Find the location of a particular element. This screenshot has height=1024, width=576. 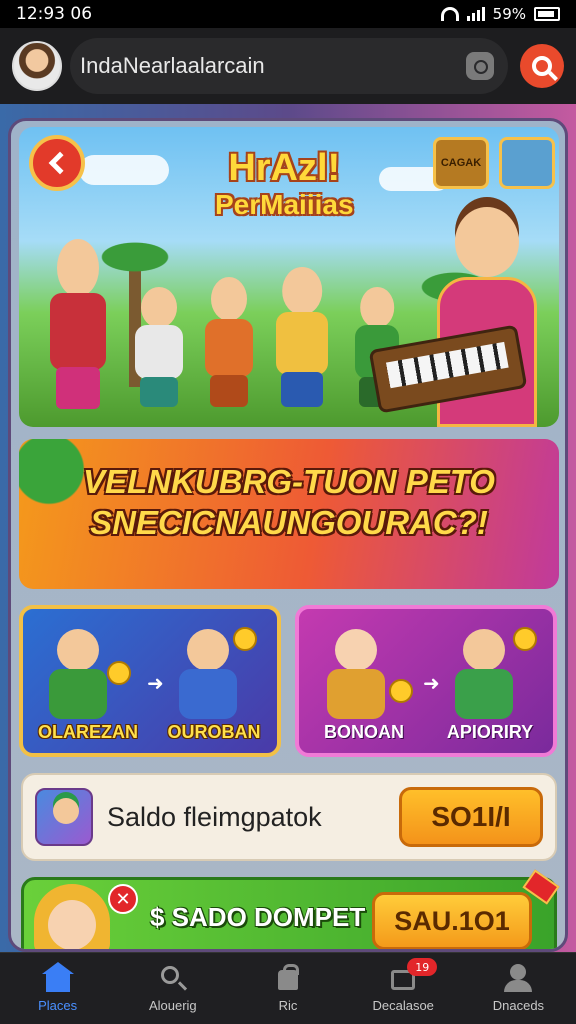

nav-item-ric: Ric is located at coordinates (287, 988).